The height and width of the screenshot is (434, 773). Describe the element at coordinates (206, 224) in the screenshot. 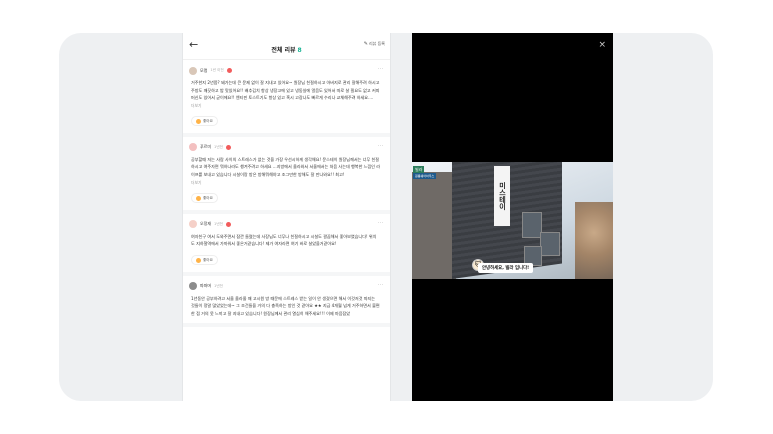

I see `user-name: 오정재` at that location.